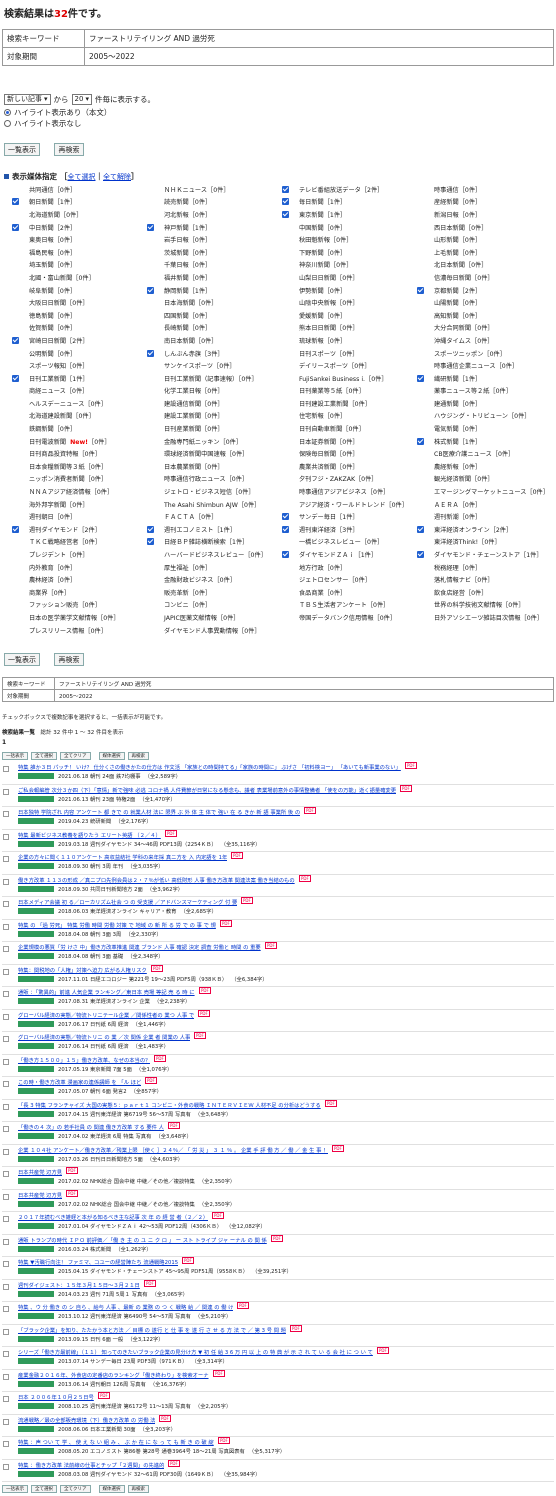  I want to click on media-option: 海外邦字新聞［0件］, so click(79, 504).